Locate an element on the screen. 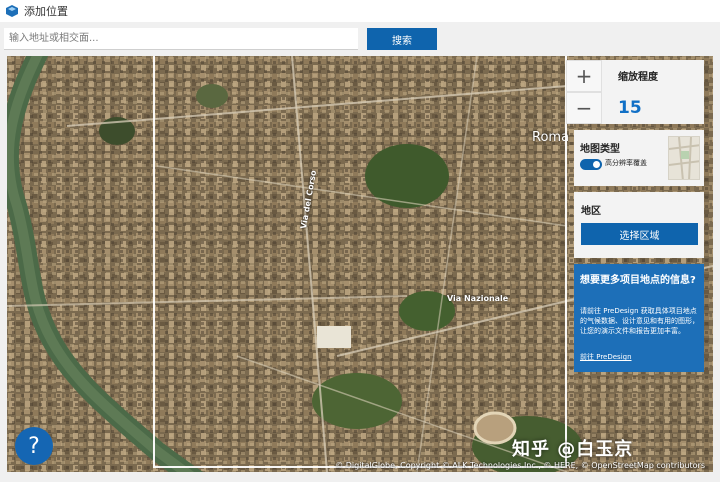  zoom-out-button: − is located at coordinates (584, 108).